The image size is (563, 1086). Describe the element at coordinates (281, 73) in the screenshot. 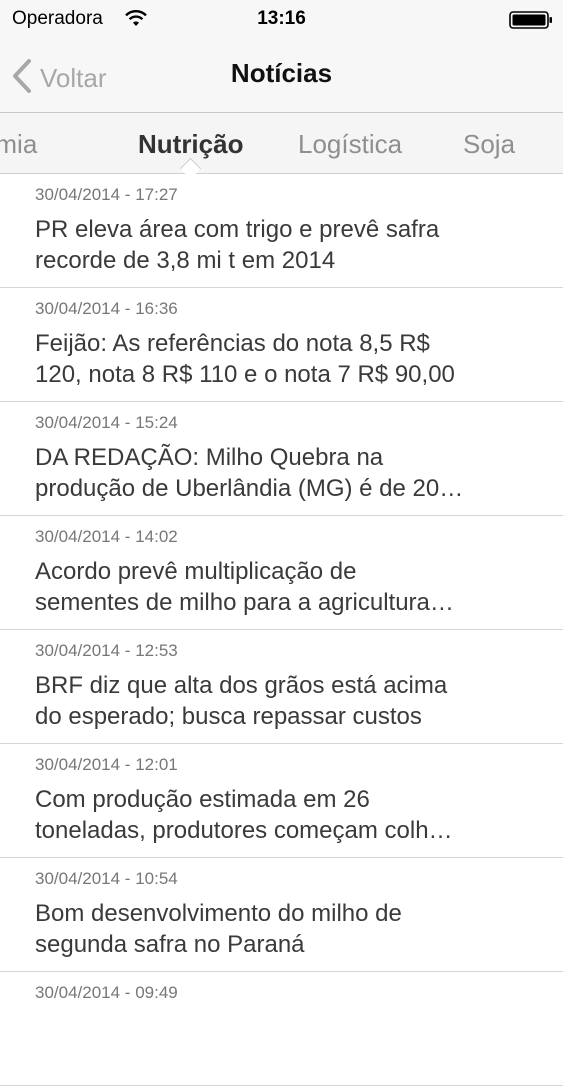

I see `page-title: Notícias` at that location.